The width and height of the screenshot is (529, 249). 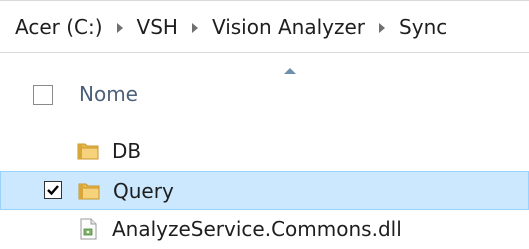 What do you see at coordinates (43, 95) in the screenshot?
I see `select-all-checkbox` at bounding box center [43, 95].